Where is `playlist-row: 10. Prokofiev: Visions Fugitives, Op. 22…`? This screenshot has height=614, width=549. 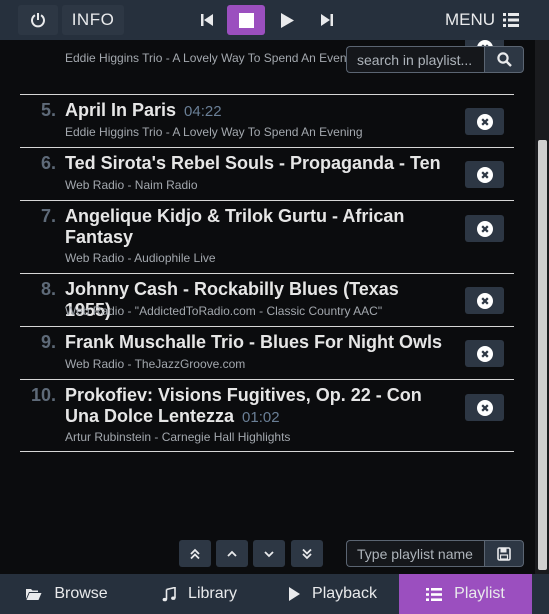
playlist-row: 10. Prokofiev: Visions Fugitives, Op. 22… is located at coordinates (267, 416).